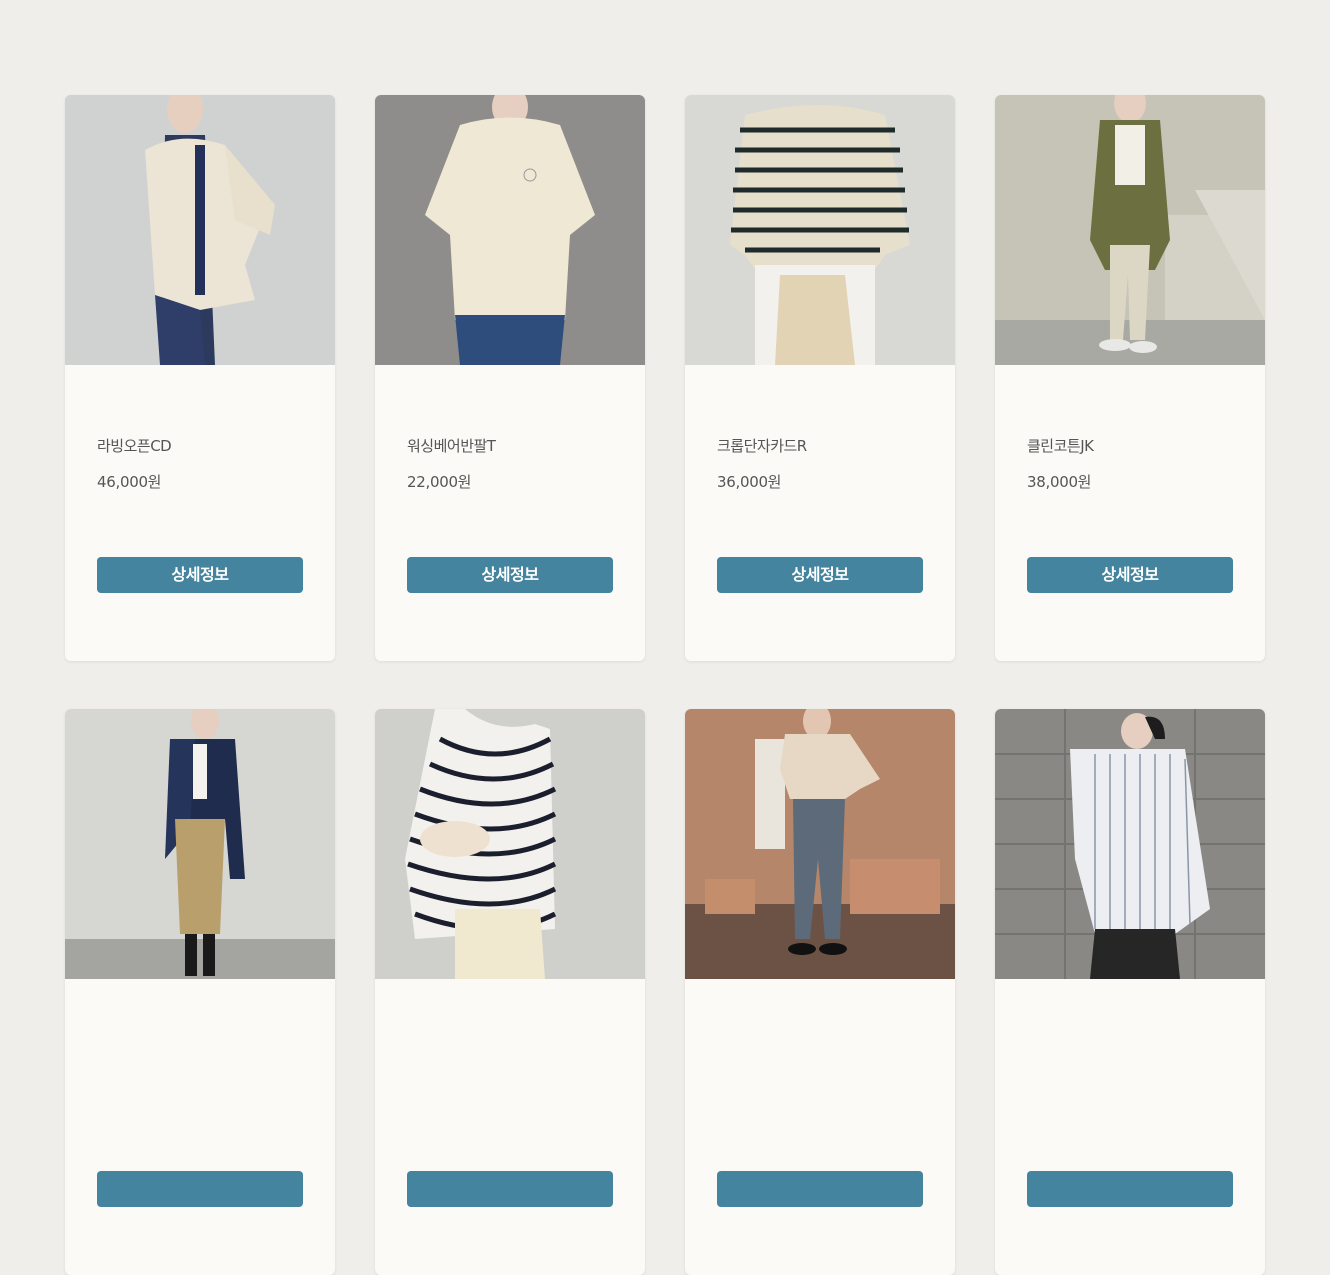  Describe the element at coordinates (1130, 230) in the screenshot. I see `khaki-jacket-photo` at that location.